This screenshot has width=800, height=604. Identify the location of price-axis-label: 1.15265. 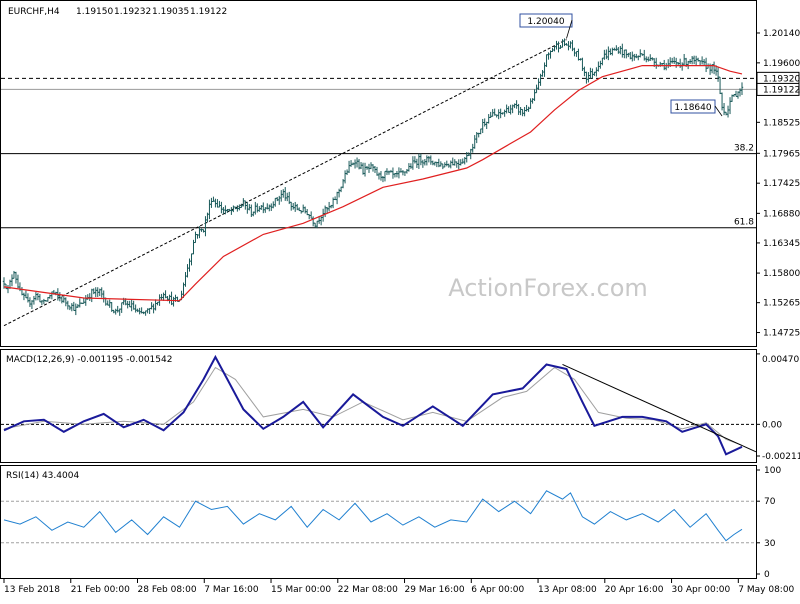
(781, 304).